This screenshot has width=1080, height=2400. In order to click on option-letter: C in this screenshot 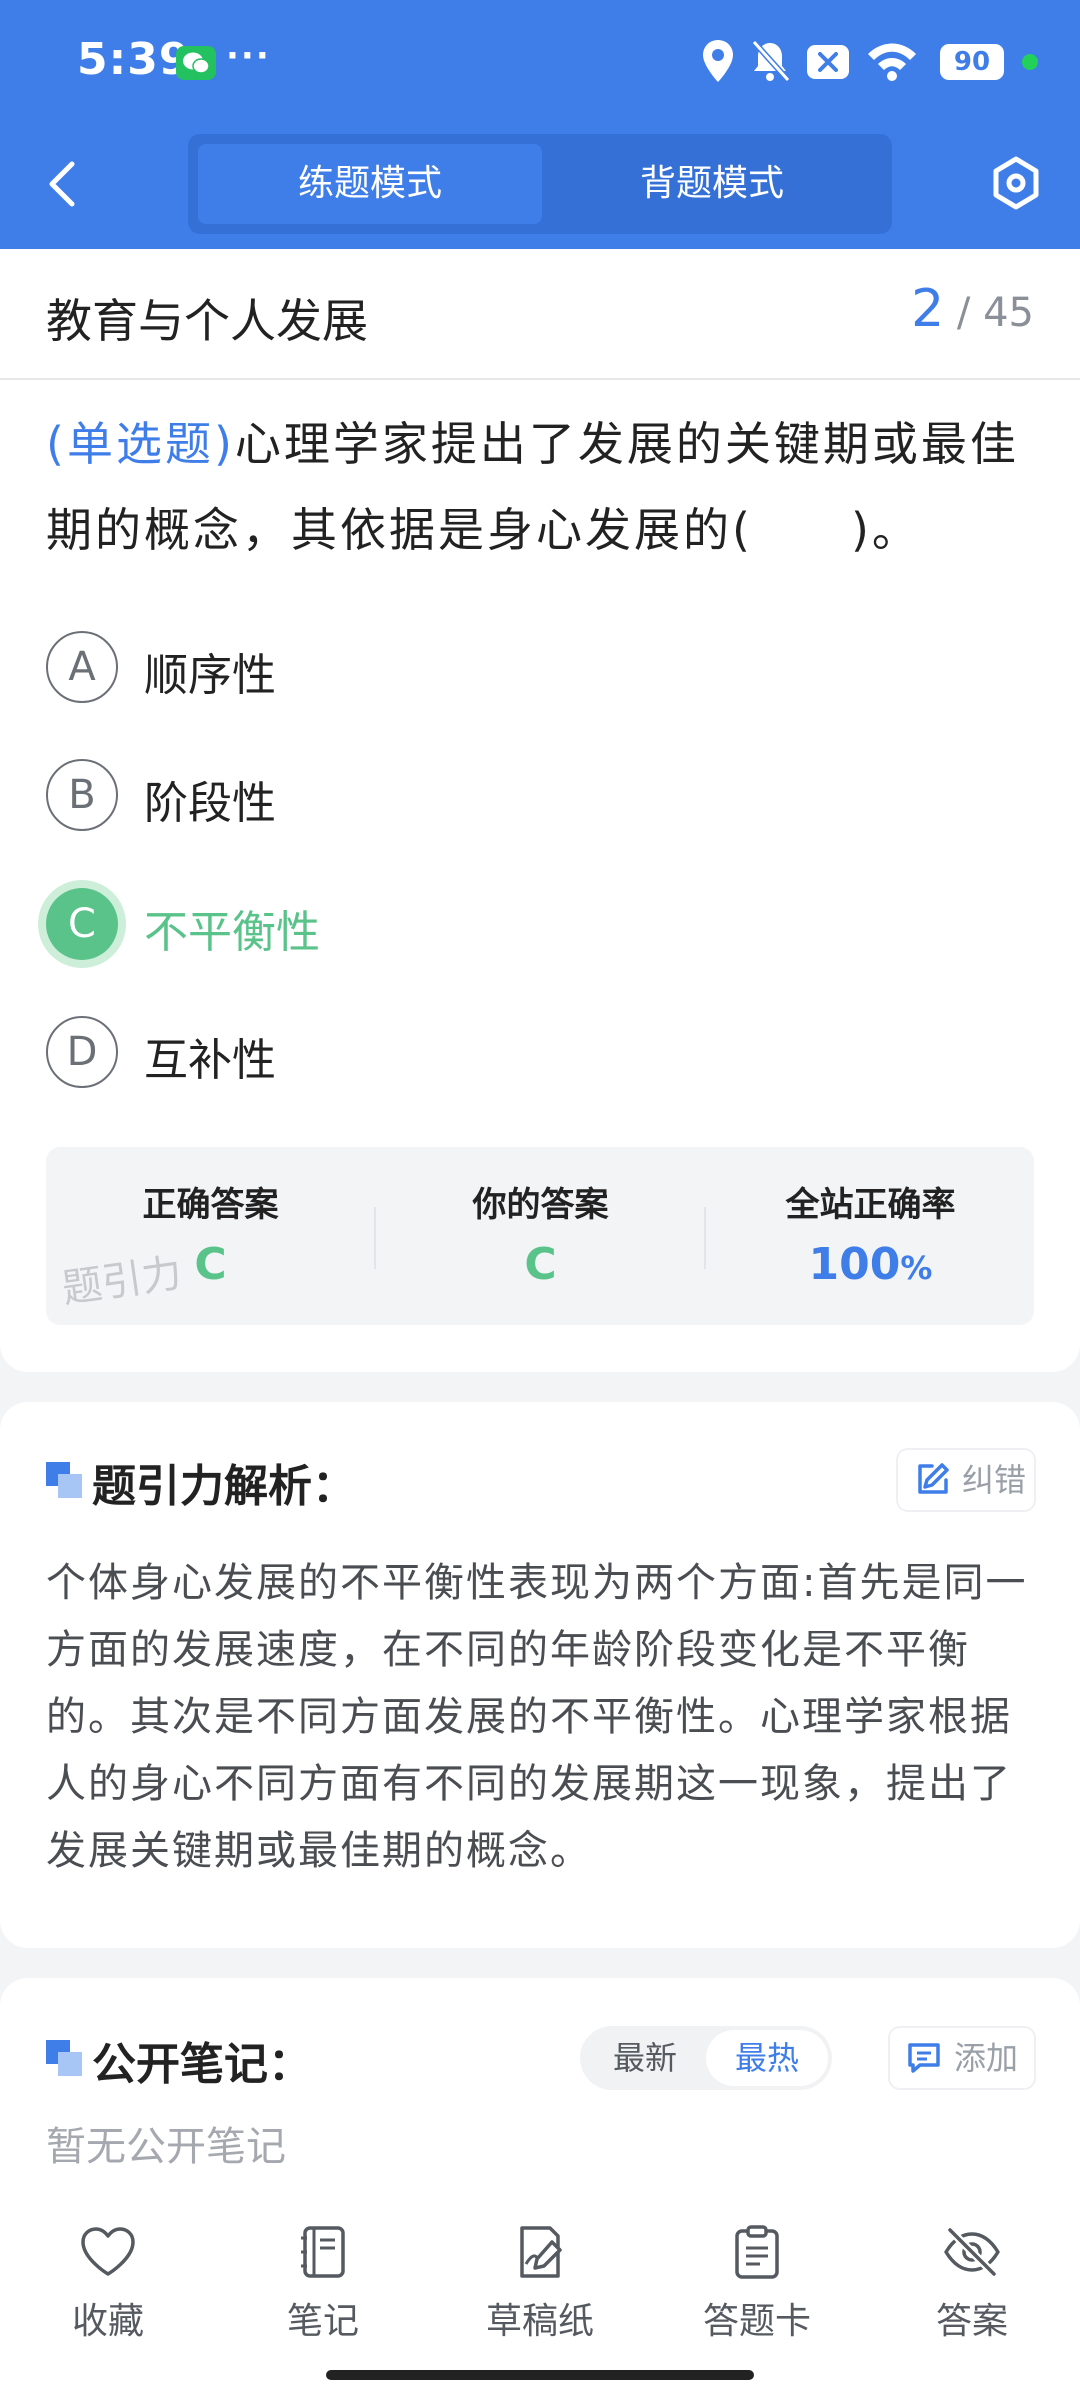, I will do `click(82, 924)`.